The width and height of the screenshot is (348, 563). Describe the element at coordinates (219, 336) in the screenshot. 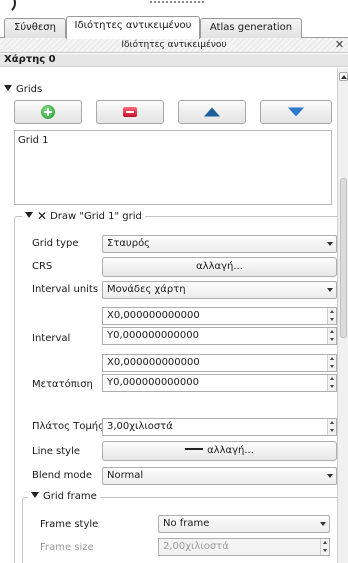

I see `interval-y-input: Y0,000000000000` at that location.